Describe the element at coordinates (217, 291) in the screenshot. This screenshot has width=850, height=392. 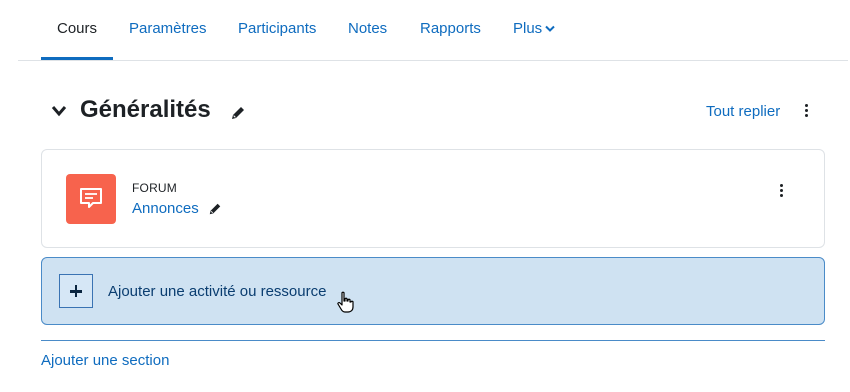
I see `add-activity-label: Ajouter une activité ou ressource` at that location.